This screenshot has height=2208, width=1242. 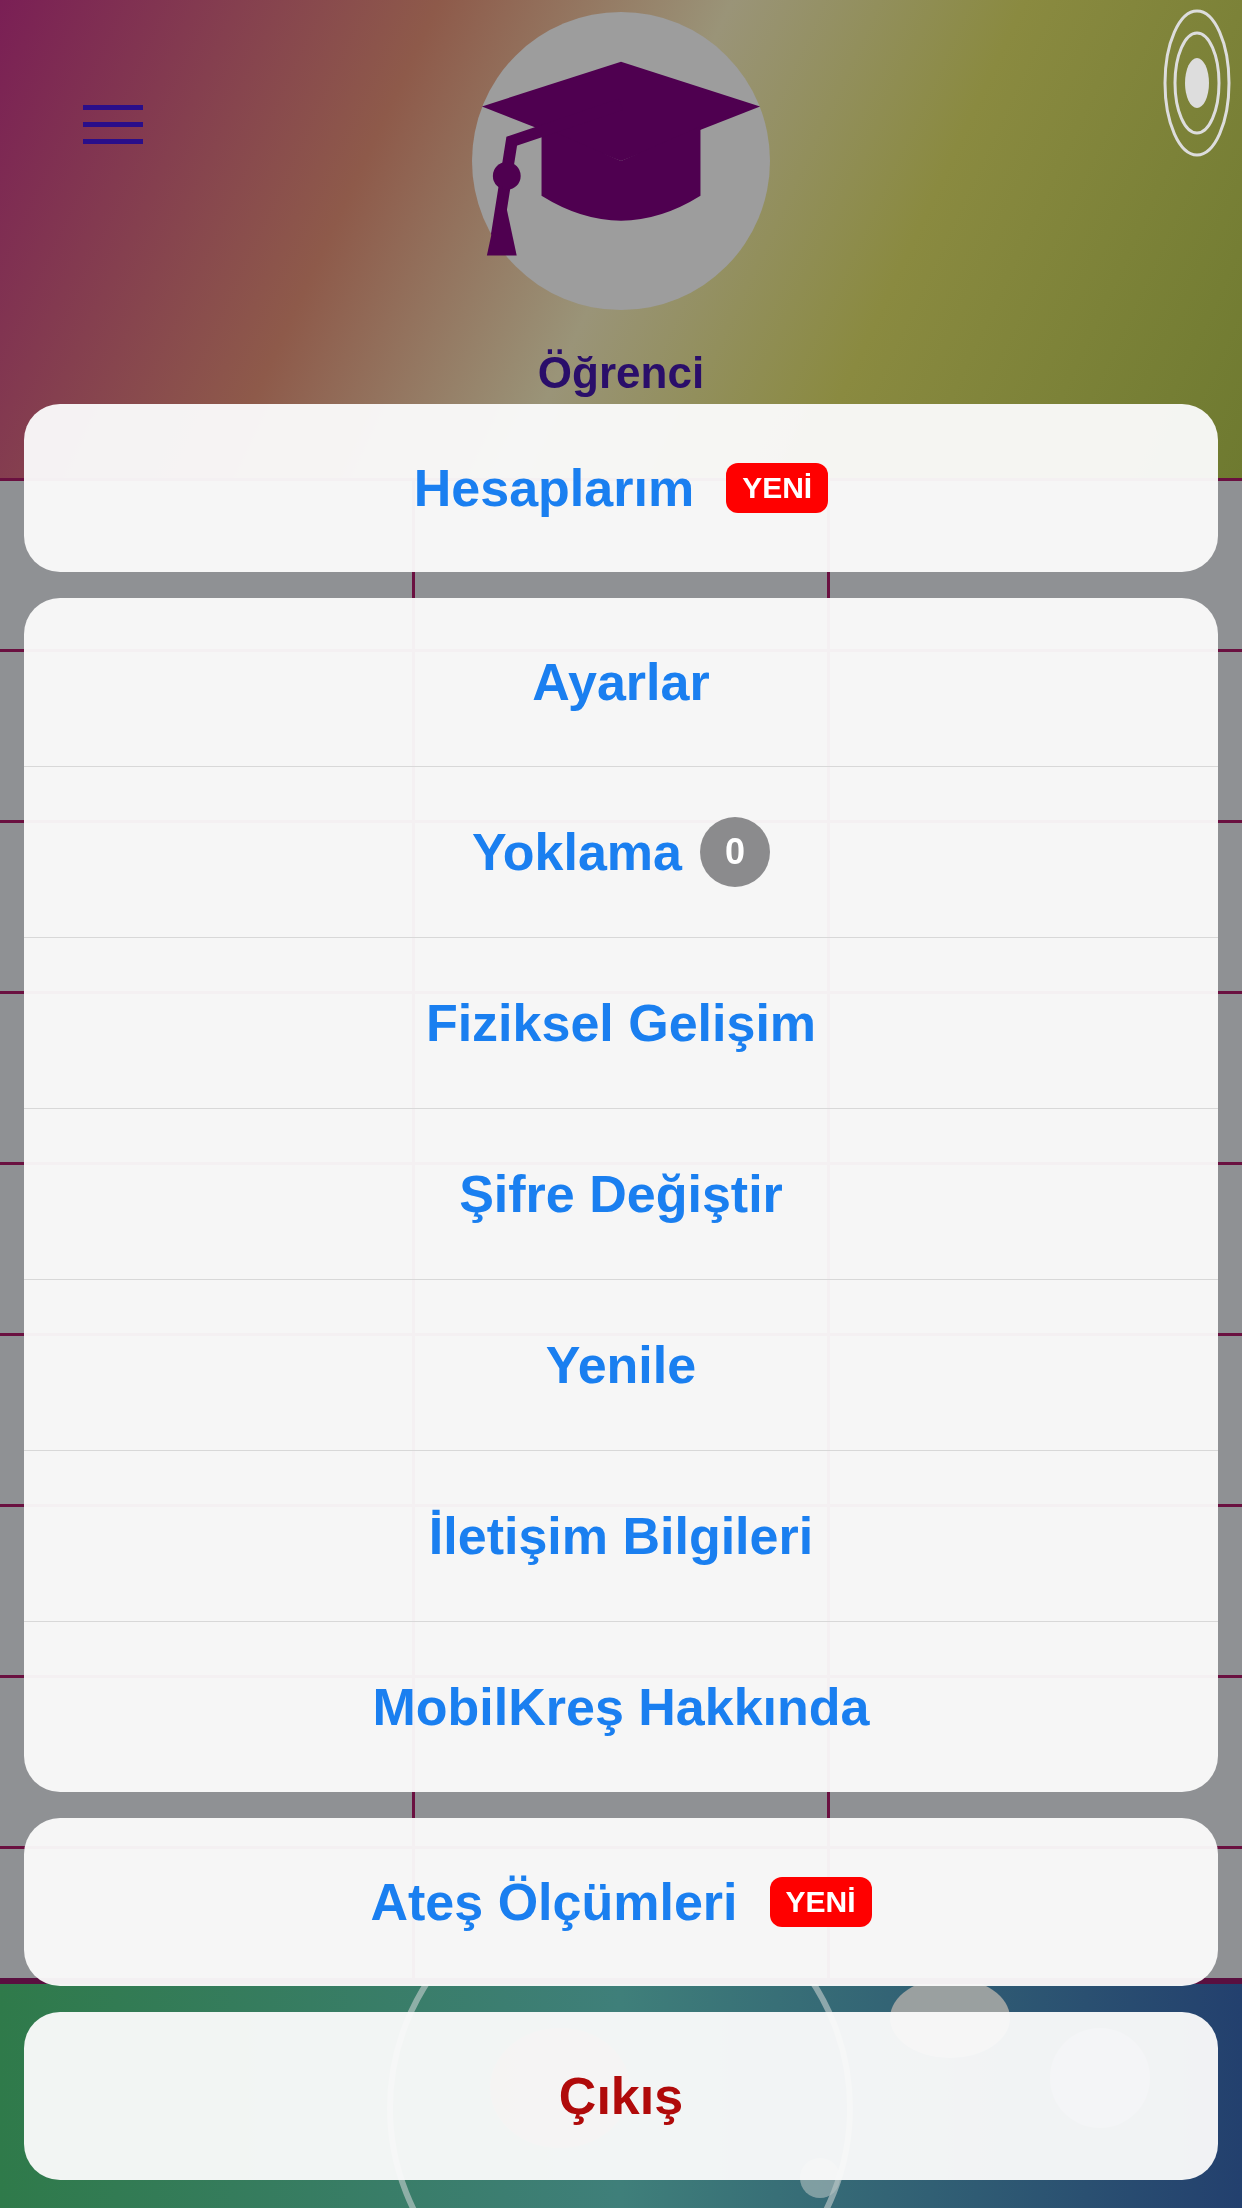 What do you see at coordinates (113, 125) in the screenshot?
I see `menu-icon` at bounding box center [113, 125].